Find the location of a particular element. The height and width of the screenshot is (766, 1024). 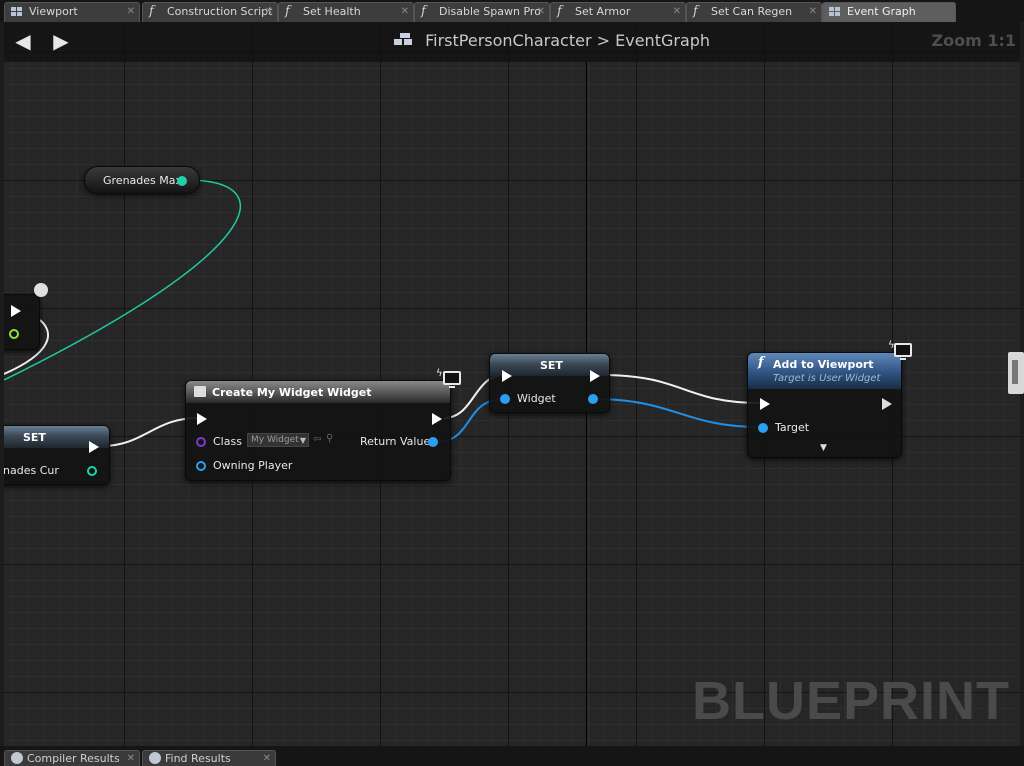

tab-label: Viewport is located at coordinates (53, 11).